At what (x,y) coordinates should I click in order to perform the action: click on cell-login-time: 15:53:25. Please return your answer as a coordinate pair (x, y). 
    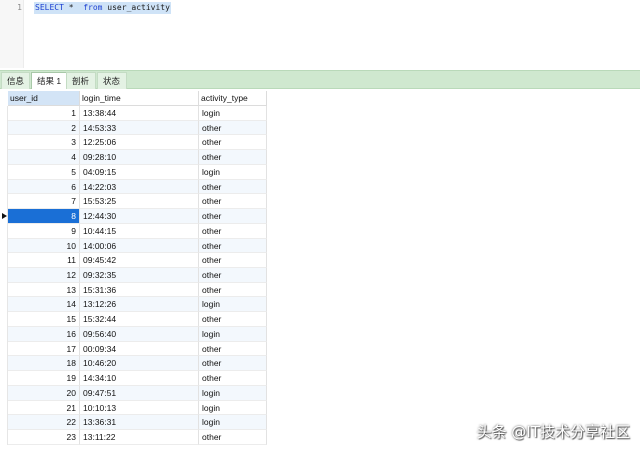
    Looking at the image, I should click on (139, 202).